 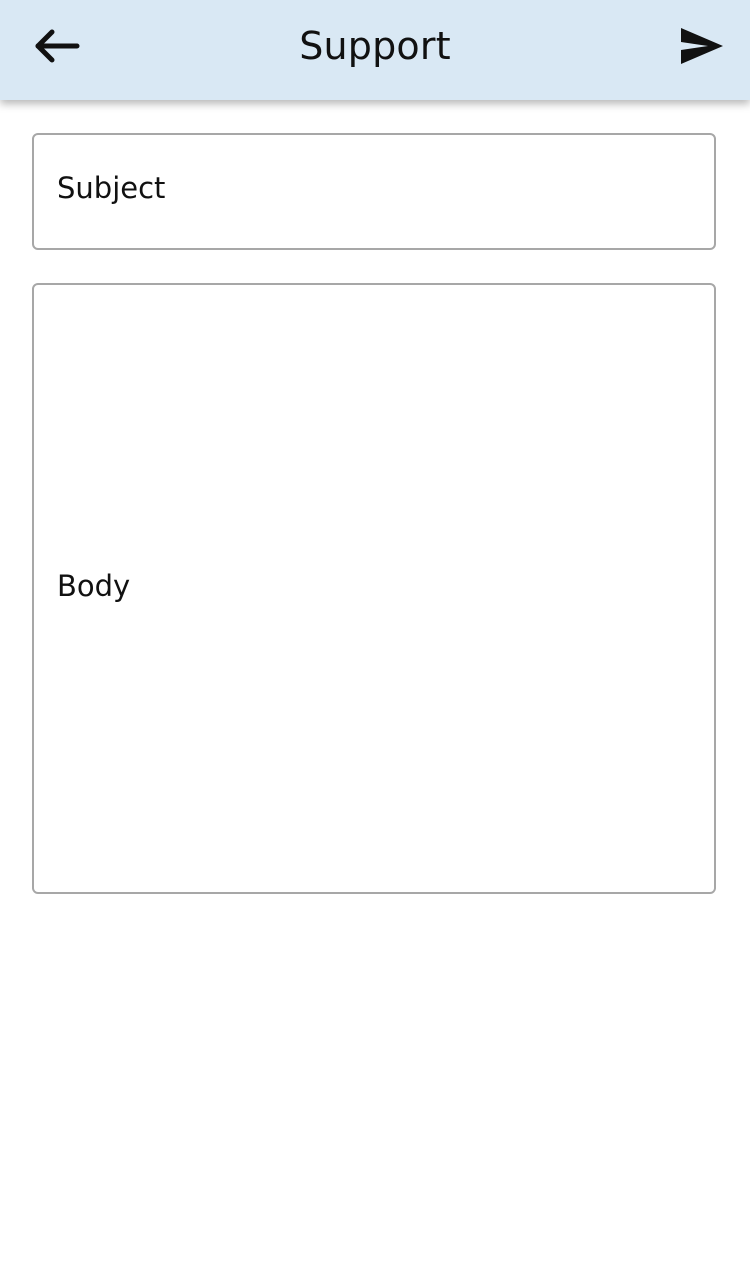 I want to click on send-icon, so click(x=702, y=46).